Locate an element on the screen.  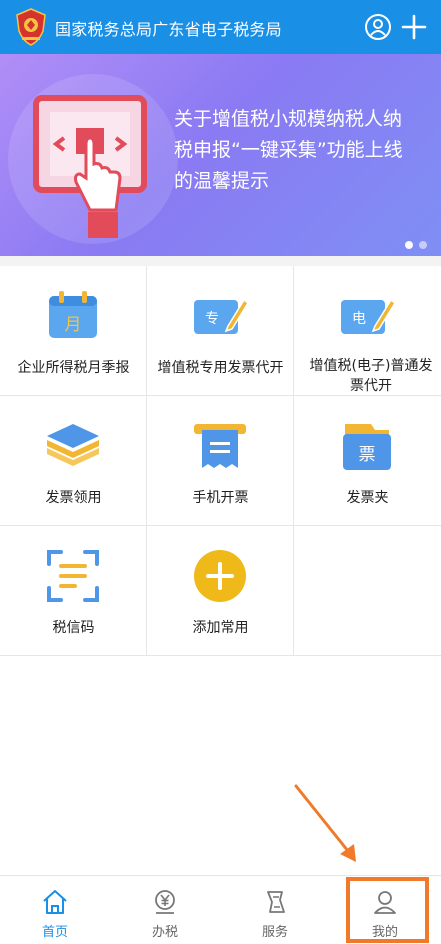
grid-item-label: 手机开票 is located at coordinates (220, 498).